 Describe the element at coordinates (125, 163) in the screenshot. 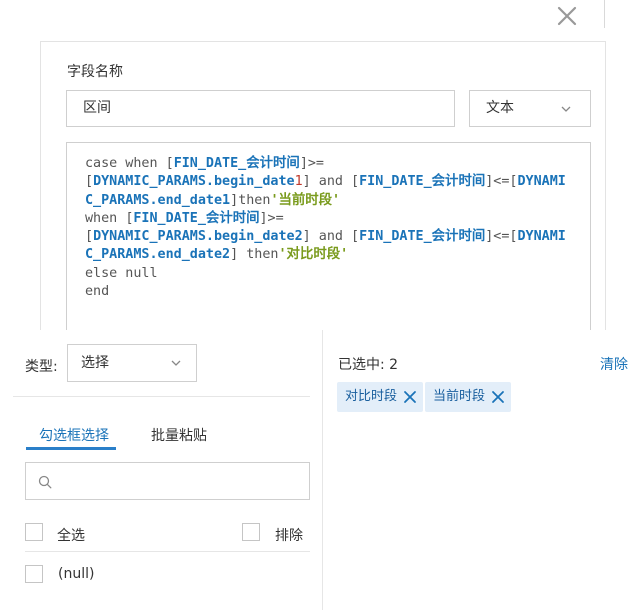

I see `expression-token: case when` at that location.